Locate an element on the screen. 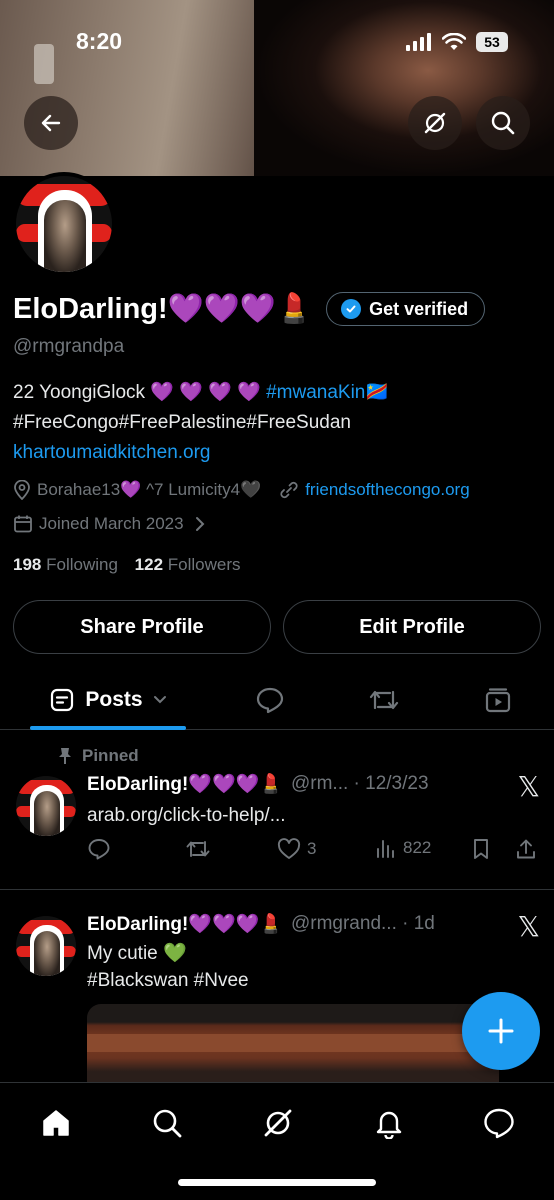 This screenshot has width=554, height=1200. calendar-icon is located at coordinates (23, 524).